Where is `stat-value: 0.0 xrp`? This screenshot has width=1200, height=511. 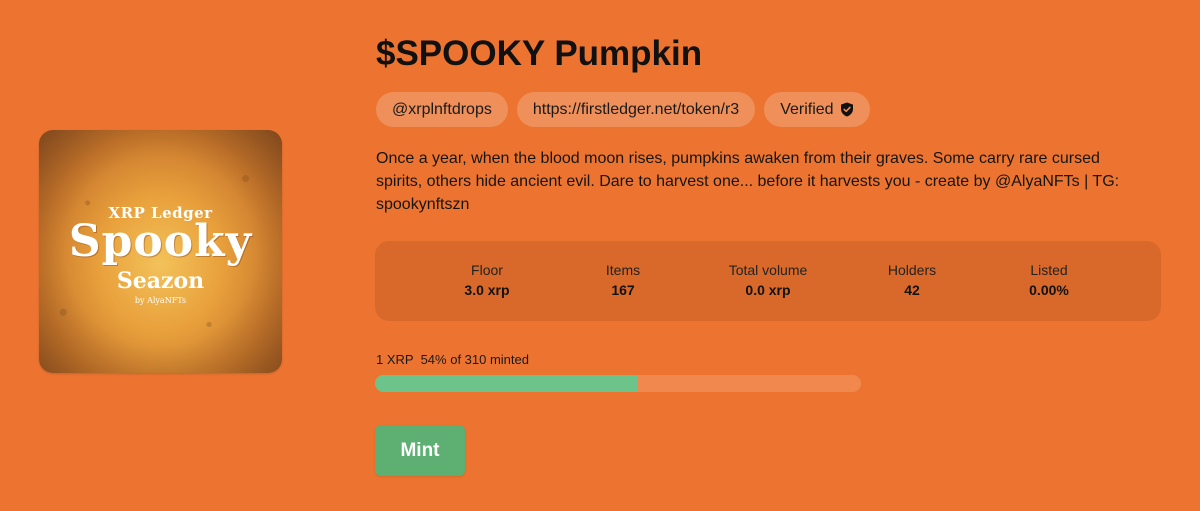 stat-value: 0.0 xrp is located at coordinates (768, 290).